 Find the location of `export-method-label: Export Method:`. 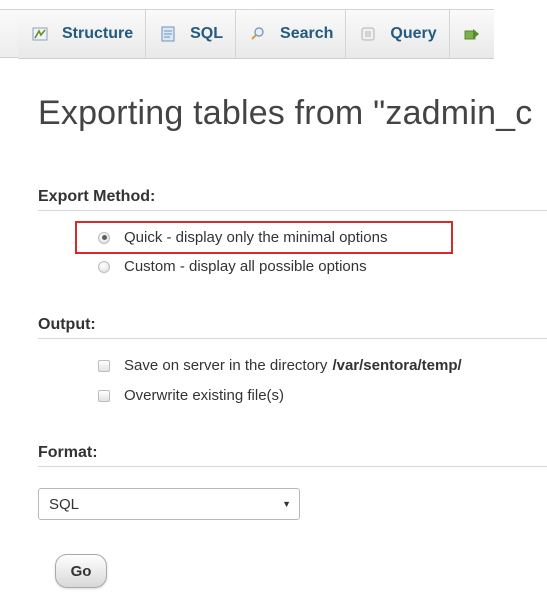

export-method-label: Export Method: is located at coordinates (97, 196).